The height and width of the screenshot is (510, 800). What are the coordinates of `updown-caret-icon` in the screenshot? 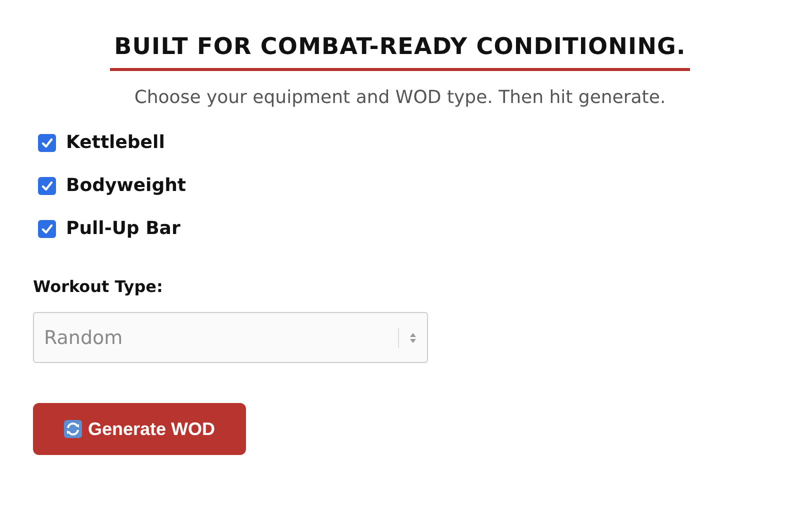 It's located at (413, 338).